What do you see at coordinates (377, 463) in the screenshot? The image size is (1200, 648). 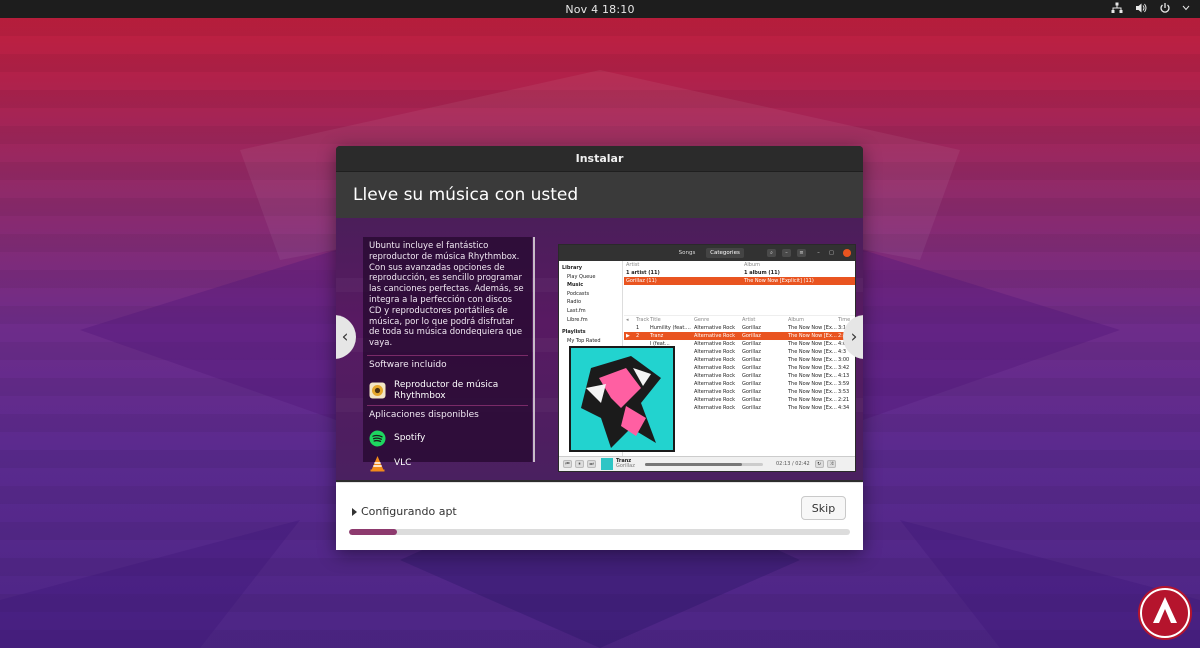 I see `vlc-icon` at bounding box center [377, 463].